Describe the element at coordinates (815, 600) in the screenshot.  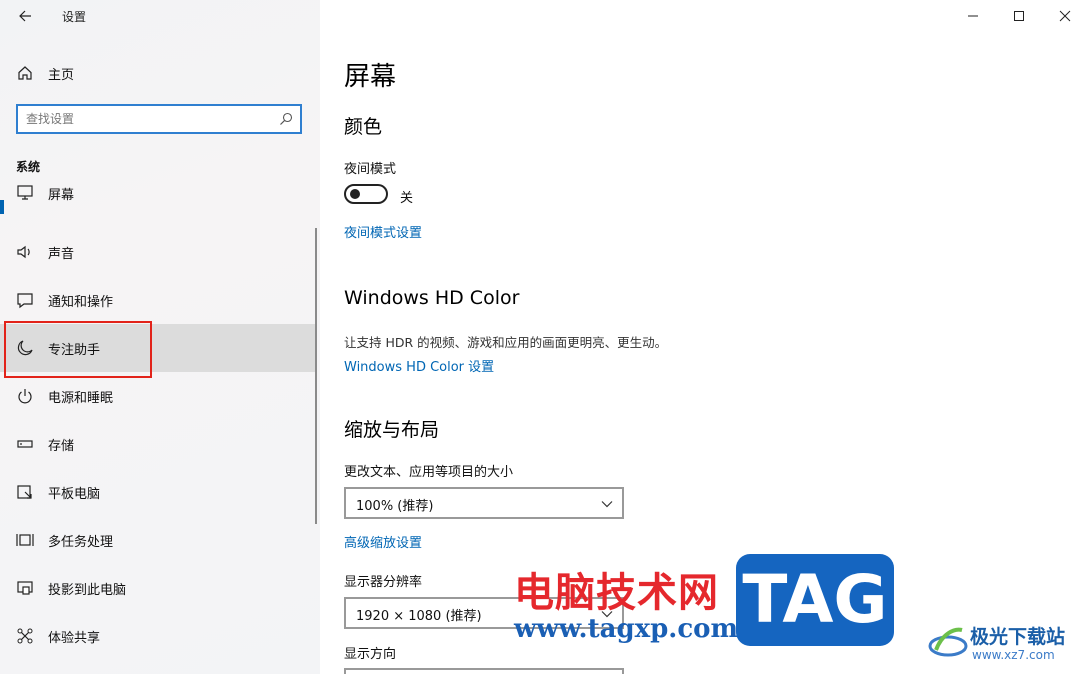
I see `watermark-tag-logo: TAG` at that location.